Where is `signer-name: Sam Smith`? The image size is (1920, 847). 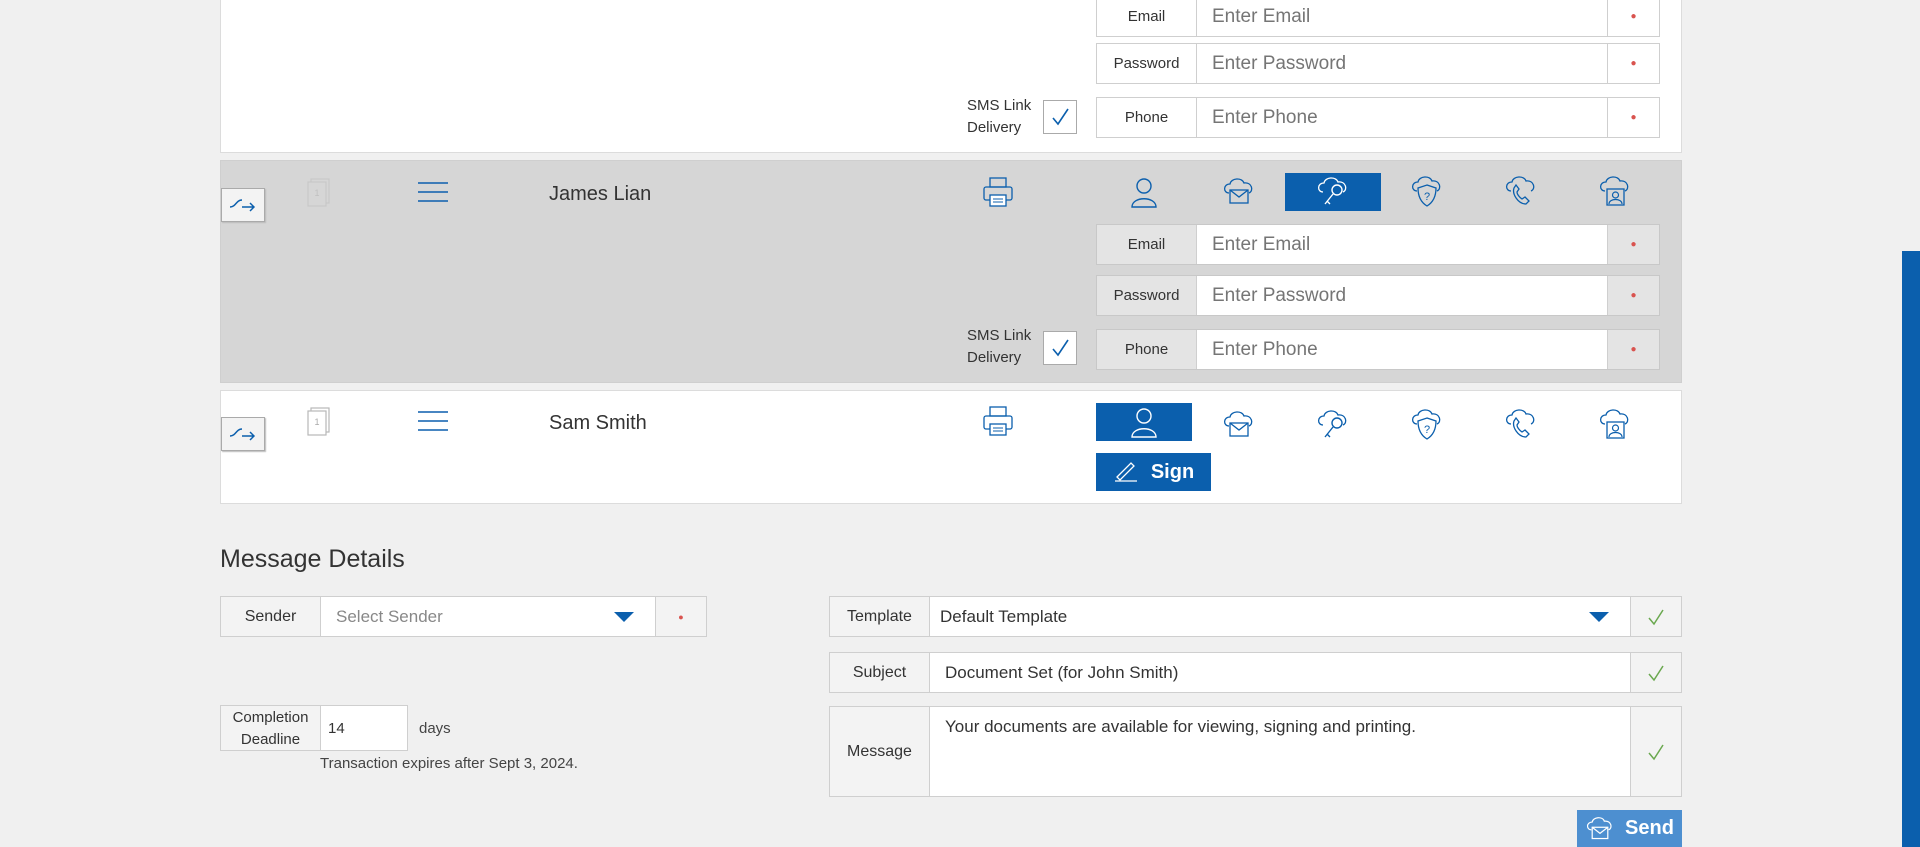
signer-name: Sam Smith is located at coordinates (598, 423).